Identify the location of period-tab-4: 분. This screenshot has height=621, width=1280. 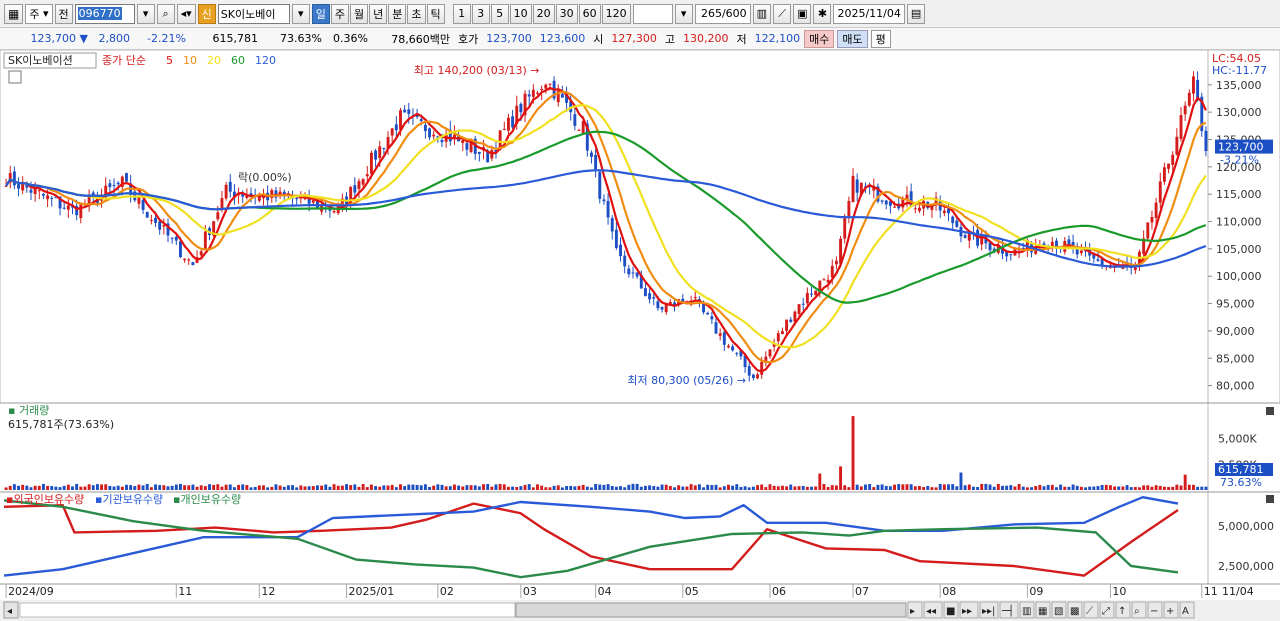
(397, 13).